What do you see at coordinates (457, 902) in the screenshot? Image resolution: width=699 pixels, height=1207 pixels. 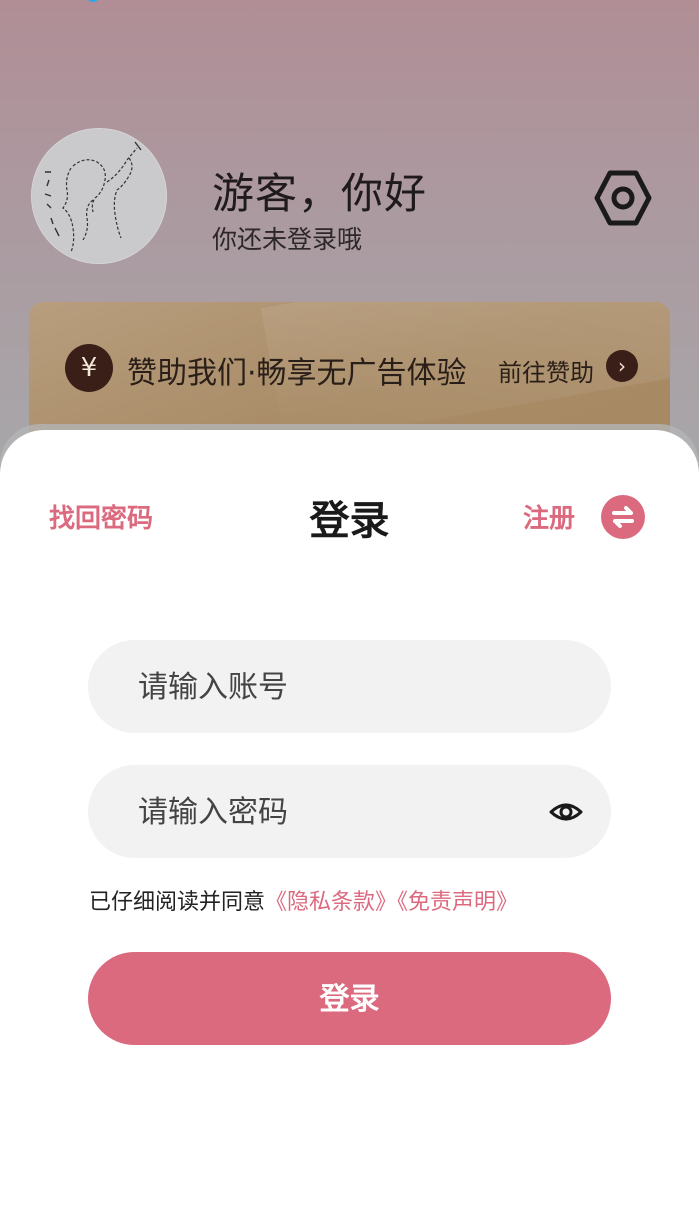 I see `disclaimer-link: 《免责声明》` at bounding box center [457, 902].